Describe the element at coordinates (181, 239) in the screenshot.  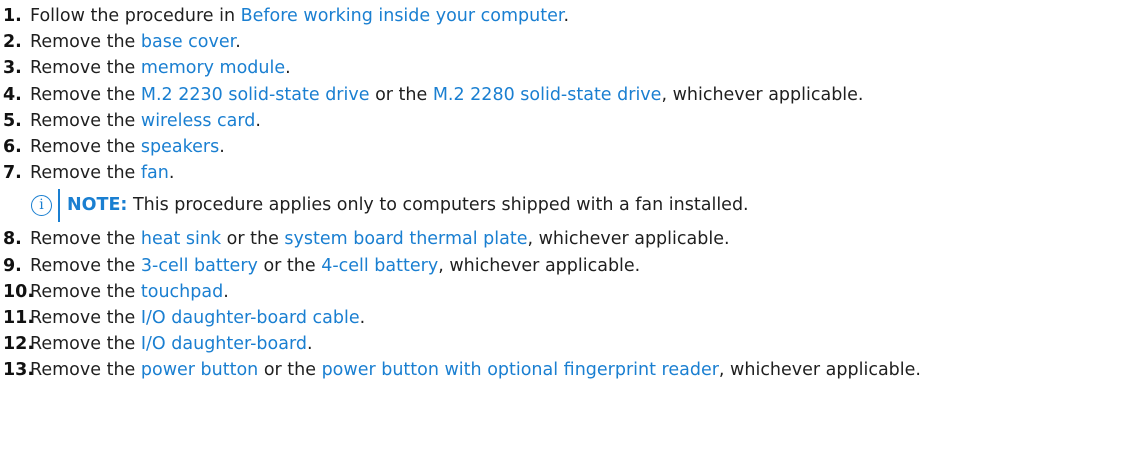
I see `step-link: heat sink` at that location.